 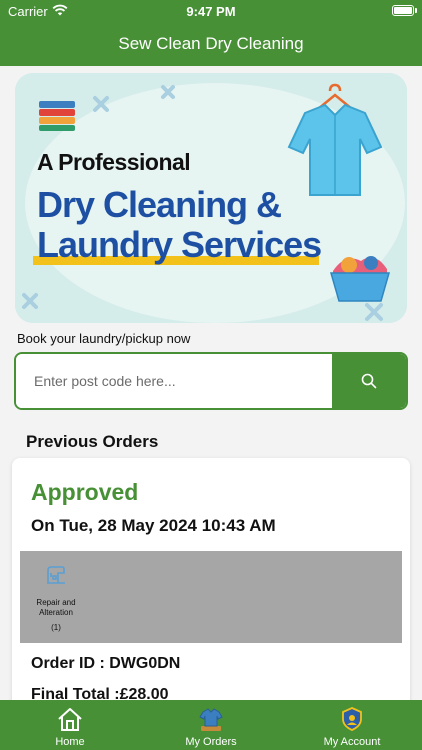 I want to click on order-item: Repair and Alteration (1), so click(x=56, y=597).